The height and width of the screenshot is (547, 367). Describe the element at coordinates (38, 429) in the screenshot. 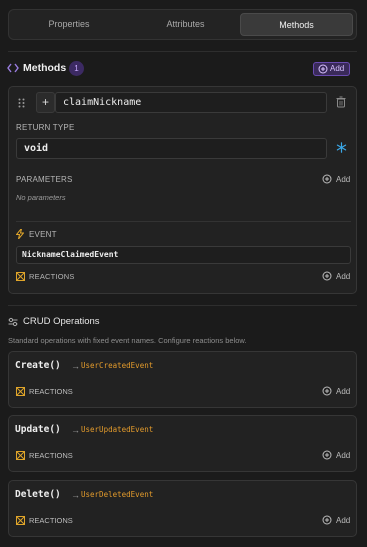

I see `crud-operation-name: Update()` at that location.